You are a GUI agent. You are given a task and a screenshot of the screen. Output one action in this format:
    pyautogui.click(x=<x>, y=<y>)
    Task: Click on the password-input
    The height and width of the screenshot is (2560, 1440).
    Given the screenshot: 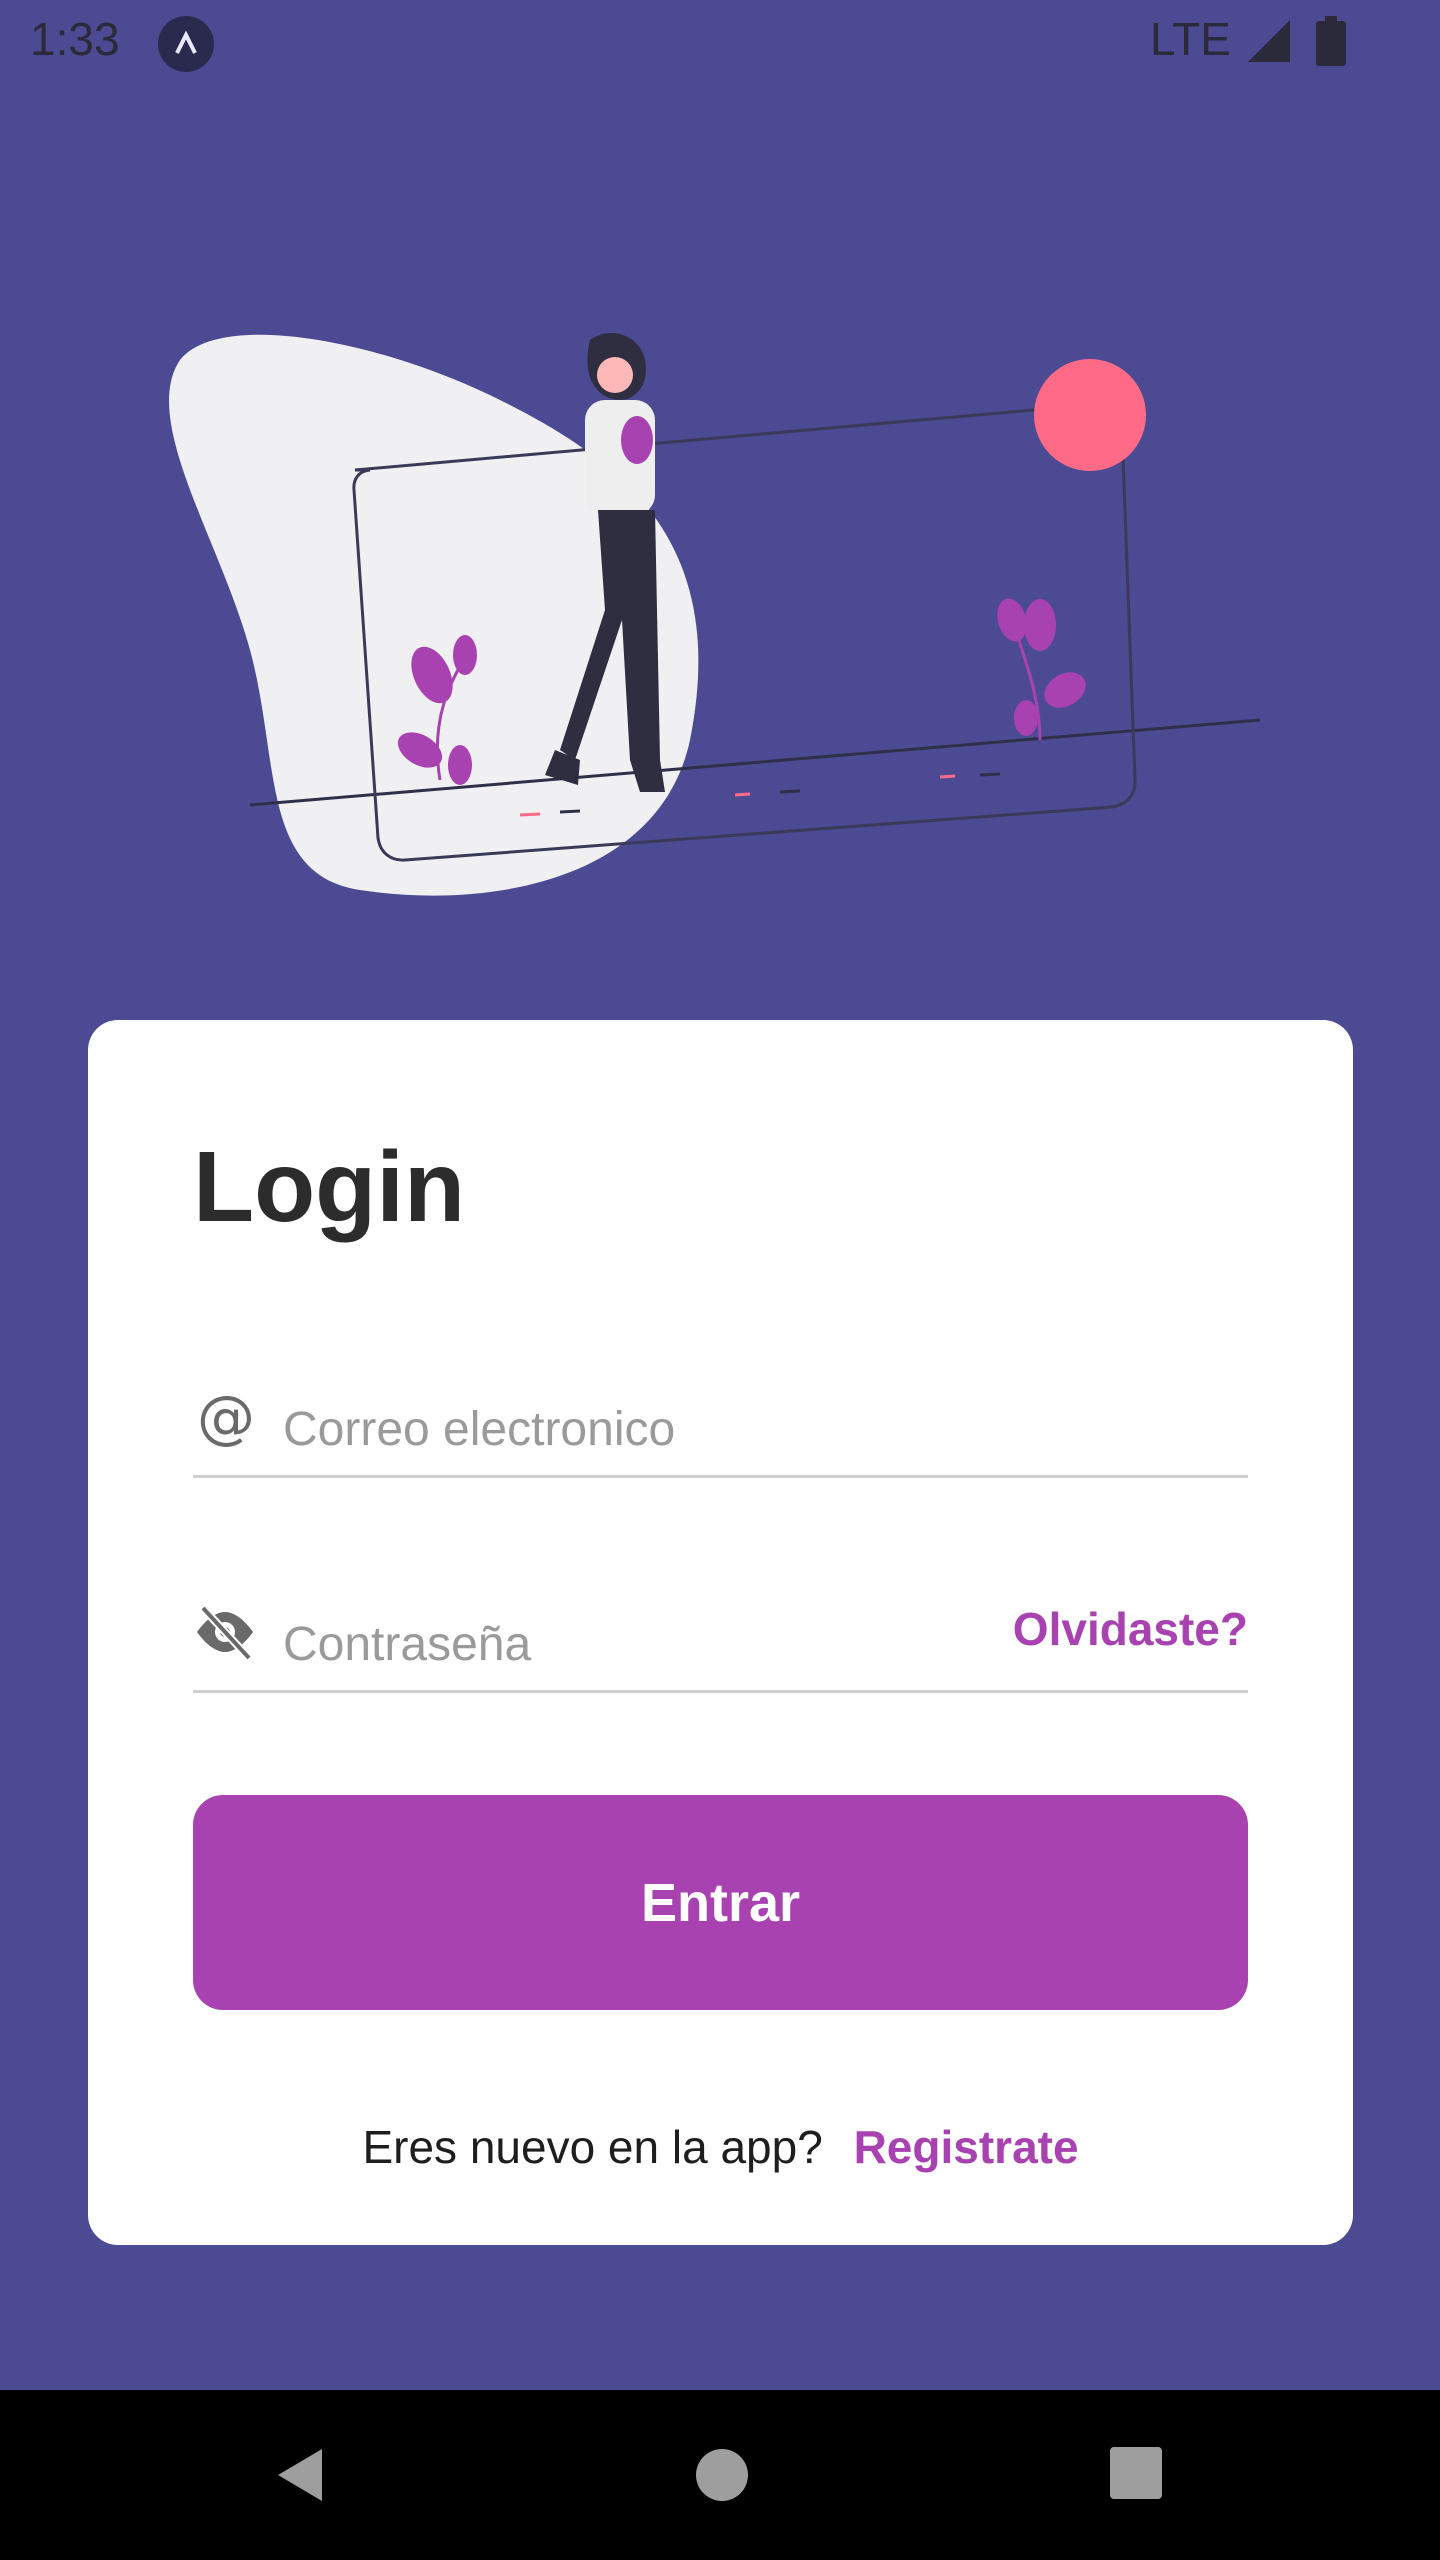 What is the action you would take?
    pyautogui.click(x=633, y=1644)
    